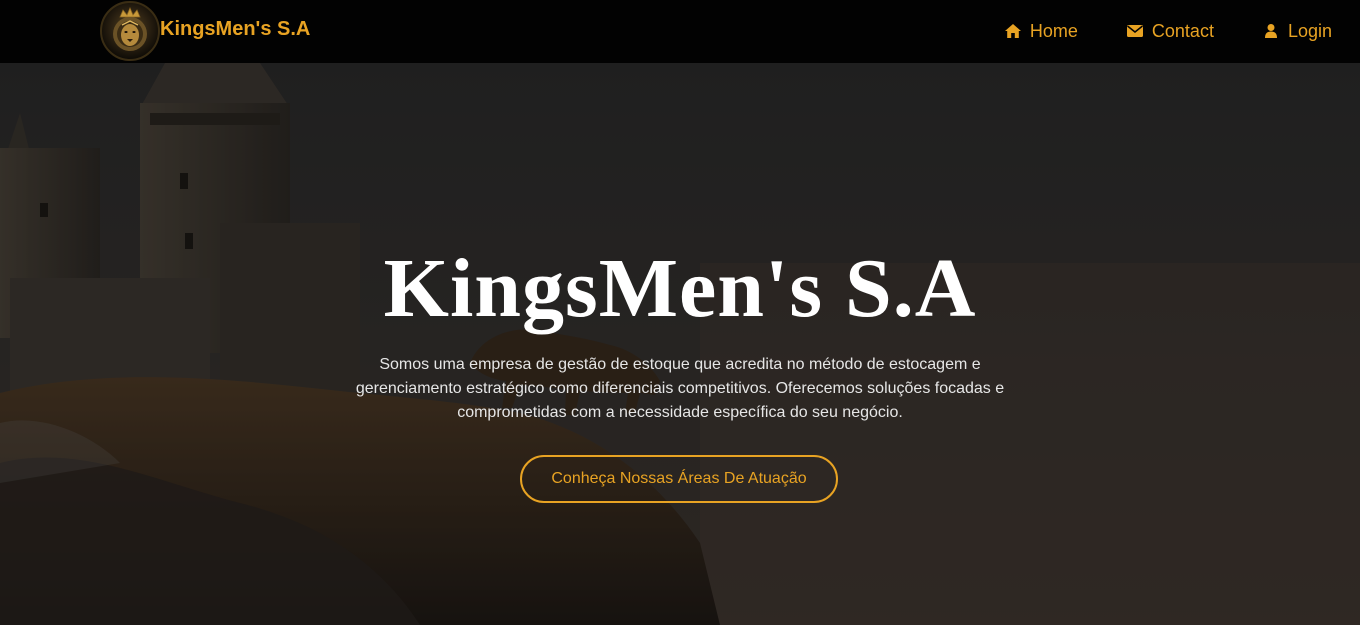 The image size is (1360, 625). I want to click on brand: KingsMen's S.A, so click(205, 31).